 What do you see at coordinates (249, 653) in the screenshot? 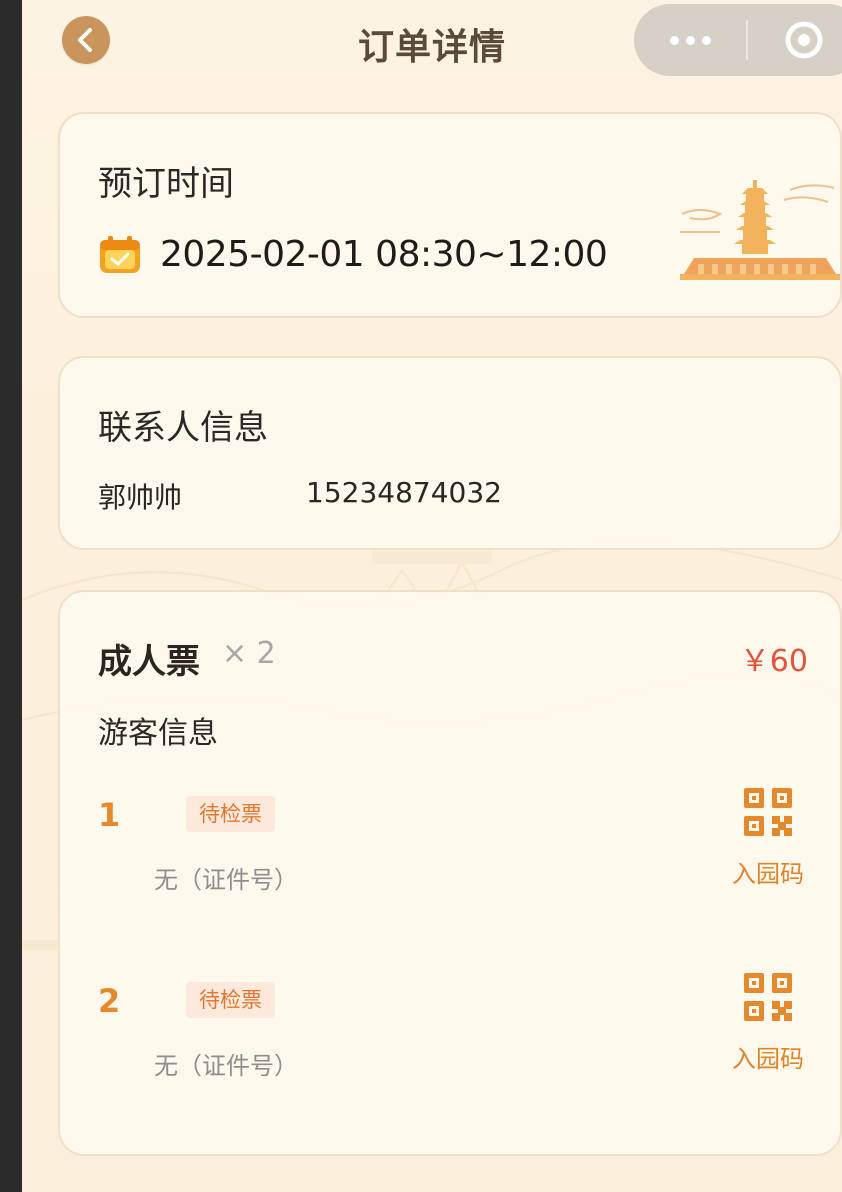
I see `ticket-quantity: × 2` at bounding box center [249, 653].